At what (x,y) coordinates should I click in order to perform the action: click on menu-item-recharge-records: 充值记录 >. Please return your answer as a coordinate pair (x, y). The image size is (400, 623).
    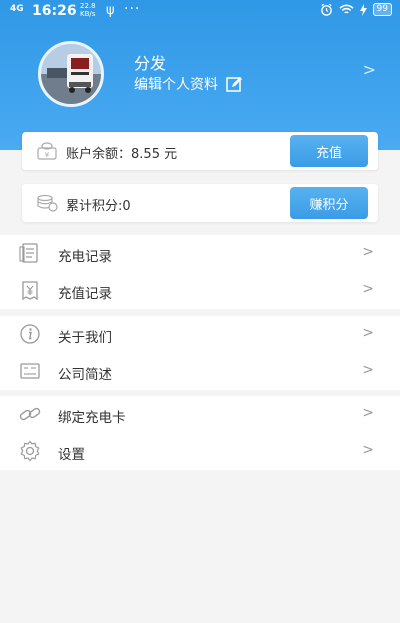
    Looking at the image, I should click on (200, 290).